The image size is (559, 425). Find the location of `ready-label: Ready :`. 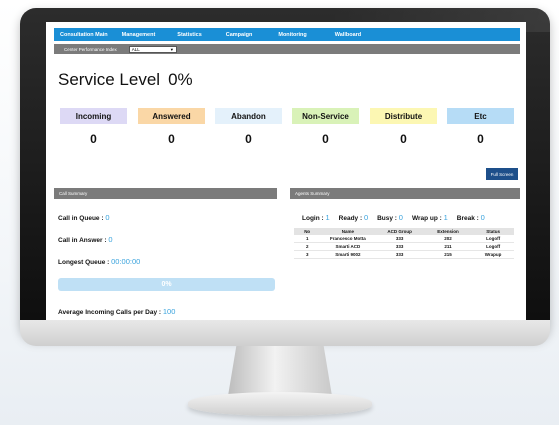

ready-label: Ready : is located at coordinates (351, 218).